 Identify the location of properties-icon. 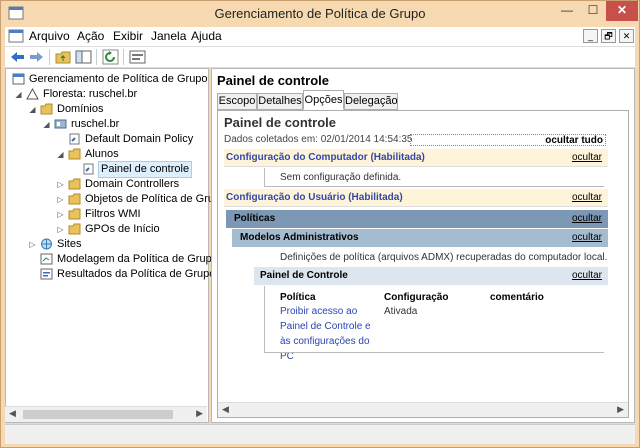
(137, 57).